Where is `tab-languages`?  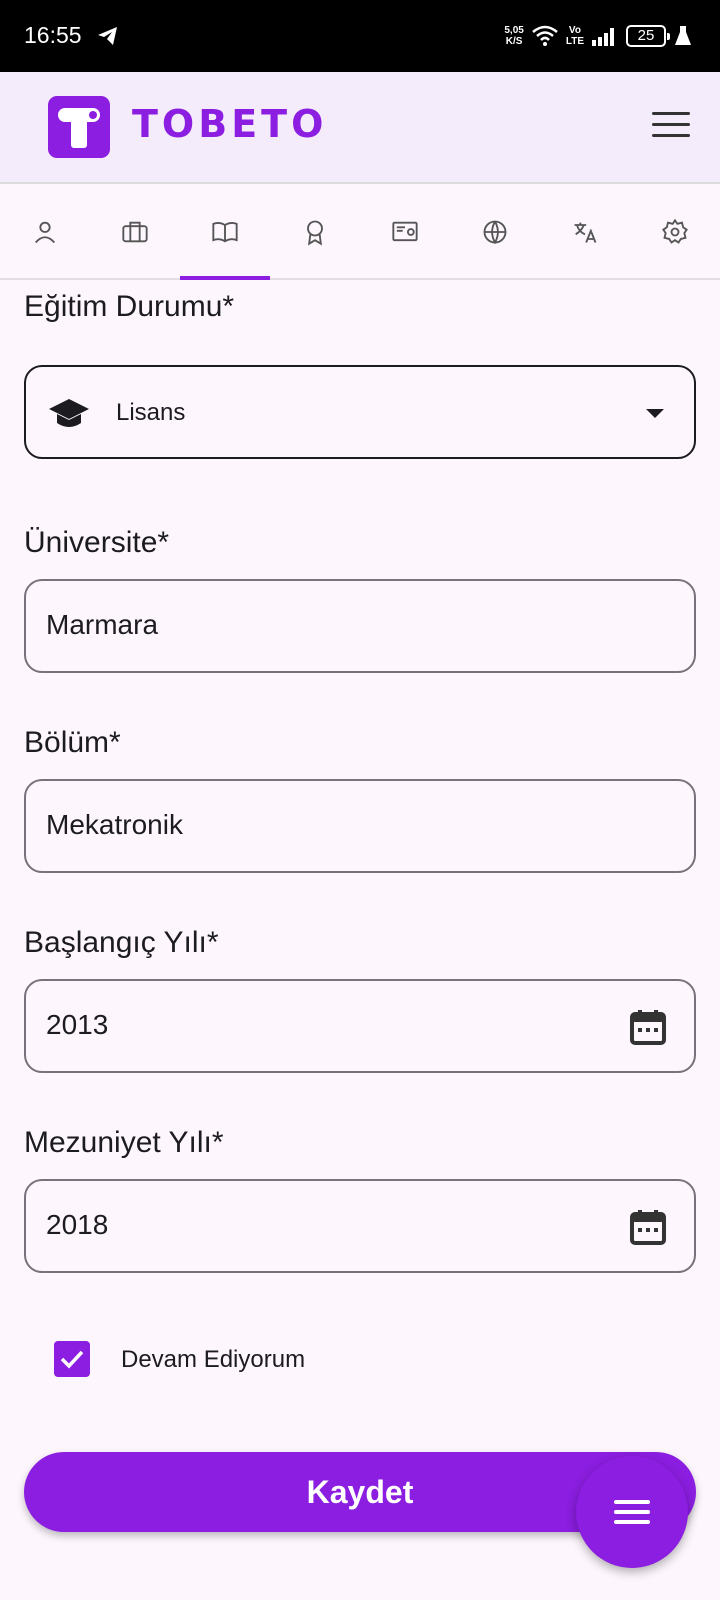
tab-languages is located at coordinates (585, 232).